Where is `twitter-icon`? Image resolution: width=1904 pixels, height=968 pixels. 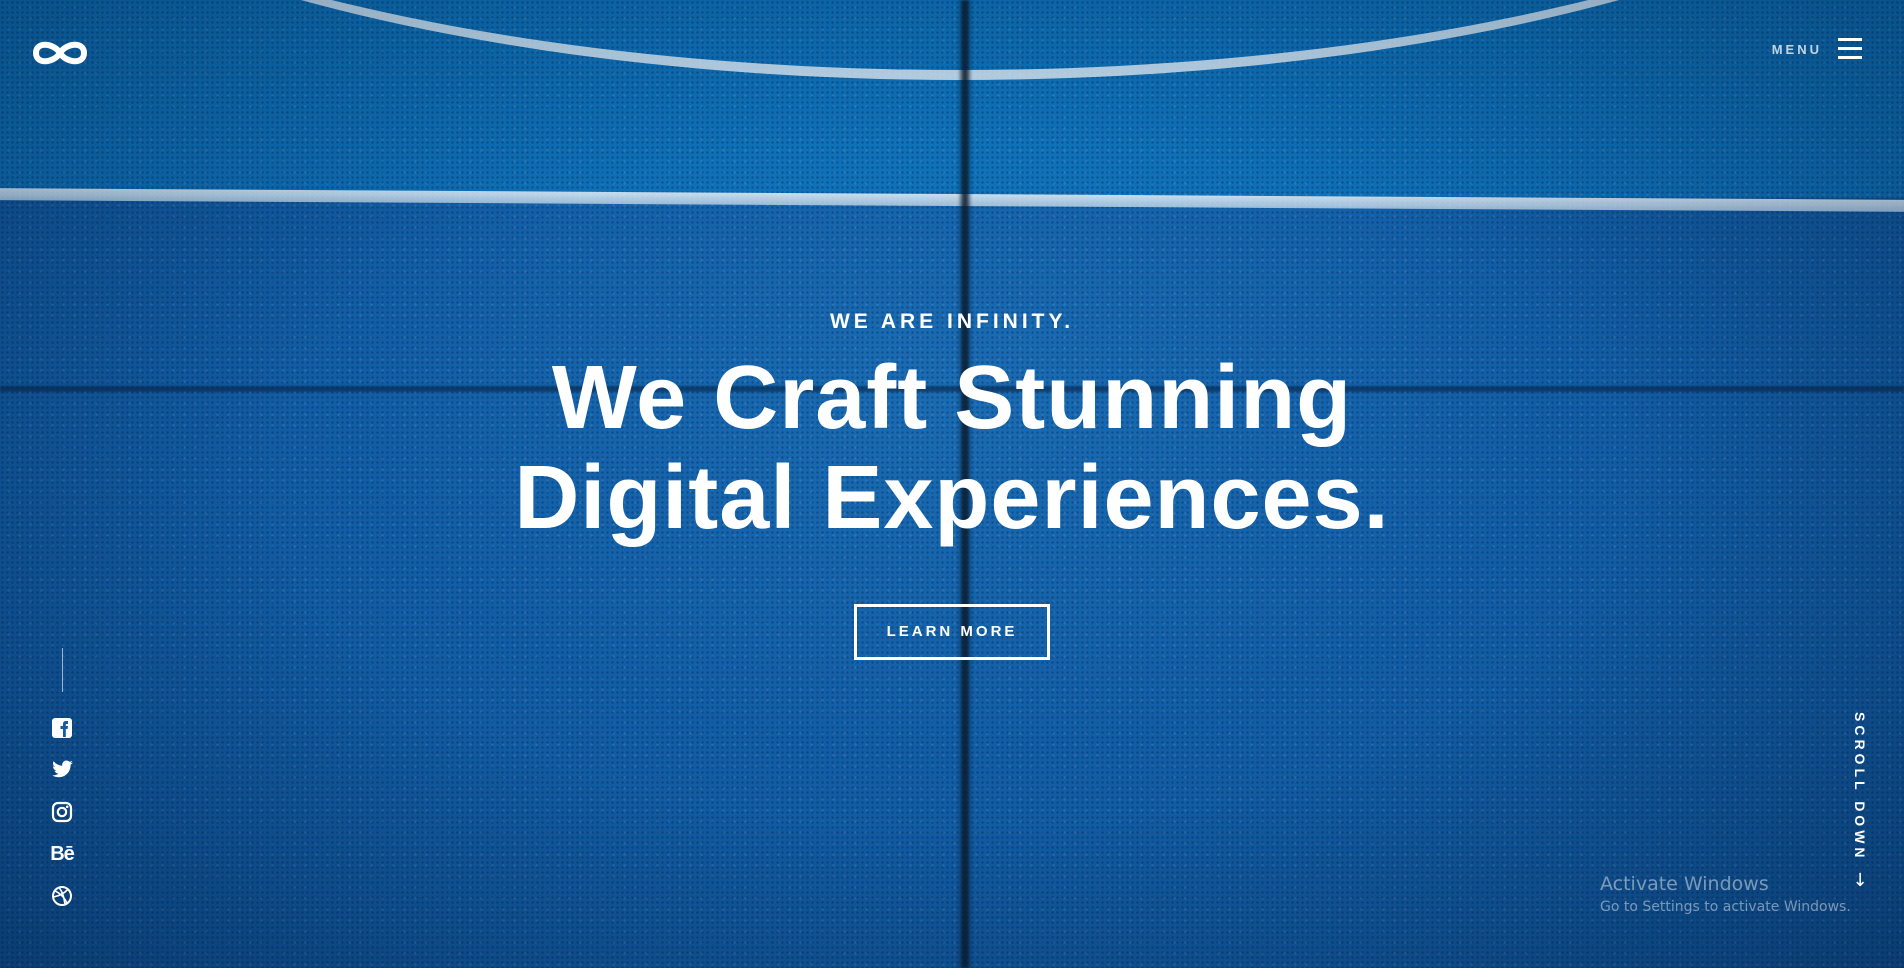 twitter-icon is located at coordinates (62, 770).